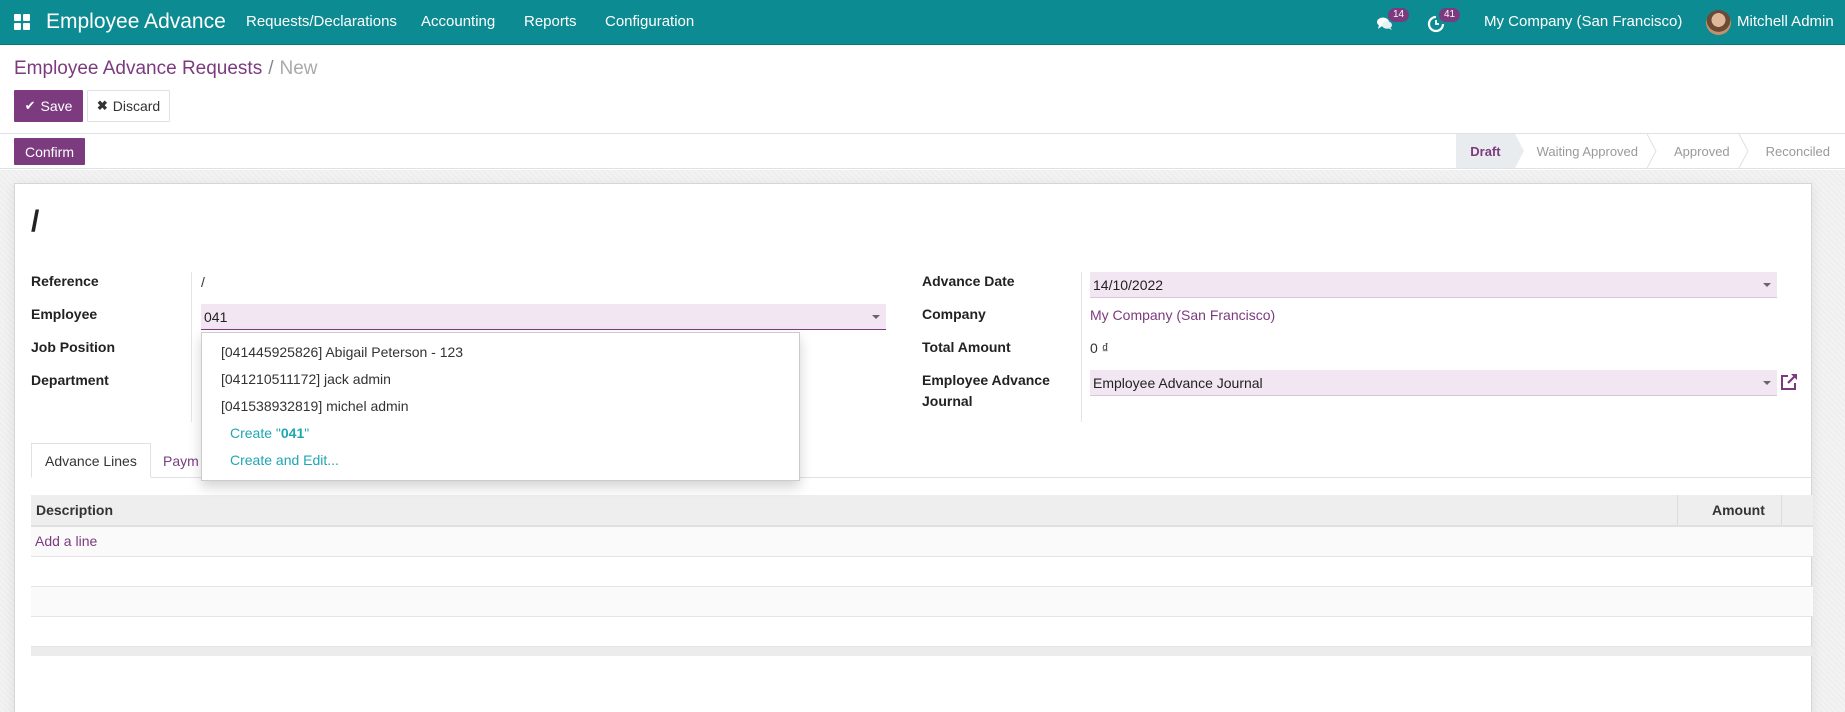  What do you see at coordinates (550, 21) in the screenshot?
I see `menu-reports: Reports` at bounding box center [550, 21].